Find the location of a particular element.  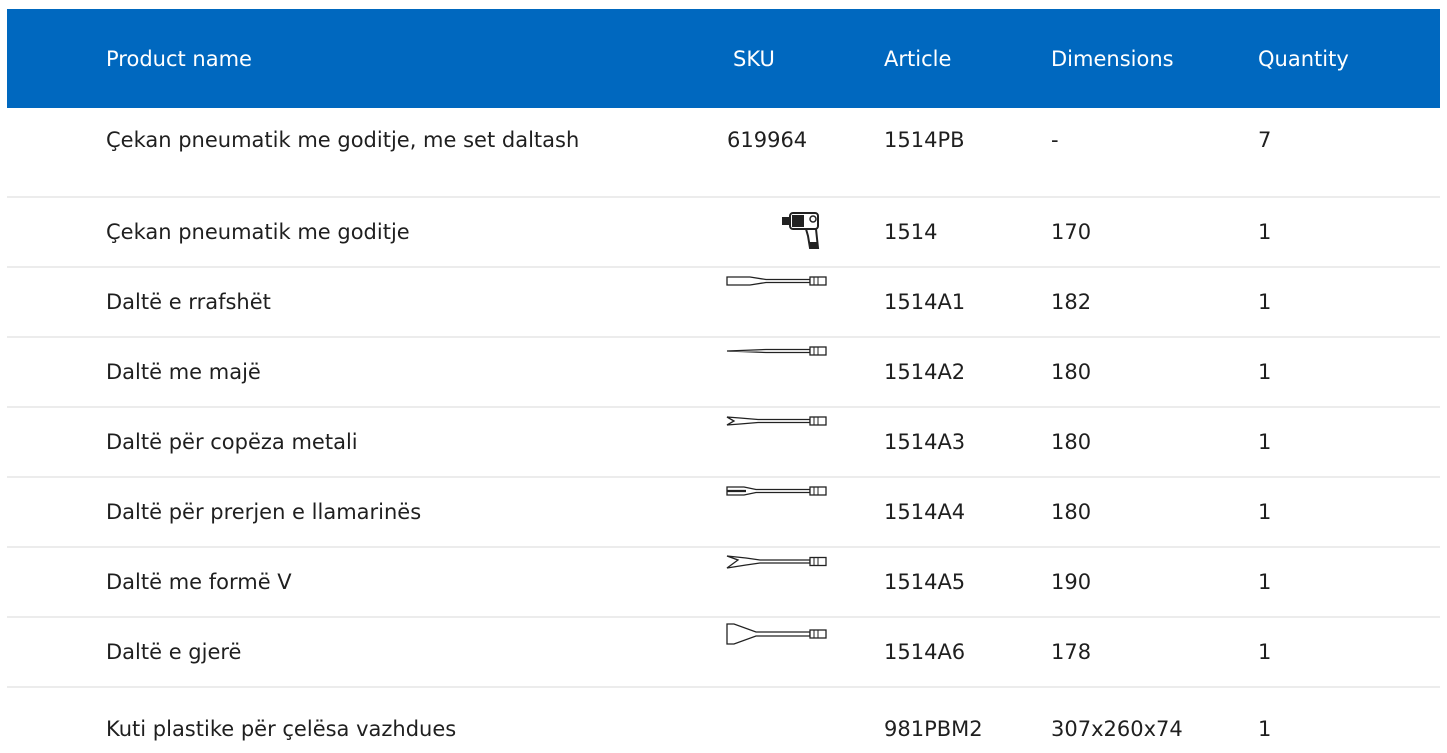

header-article: Article is located at coordinates (918, 59).